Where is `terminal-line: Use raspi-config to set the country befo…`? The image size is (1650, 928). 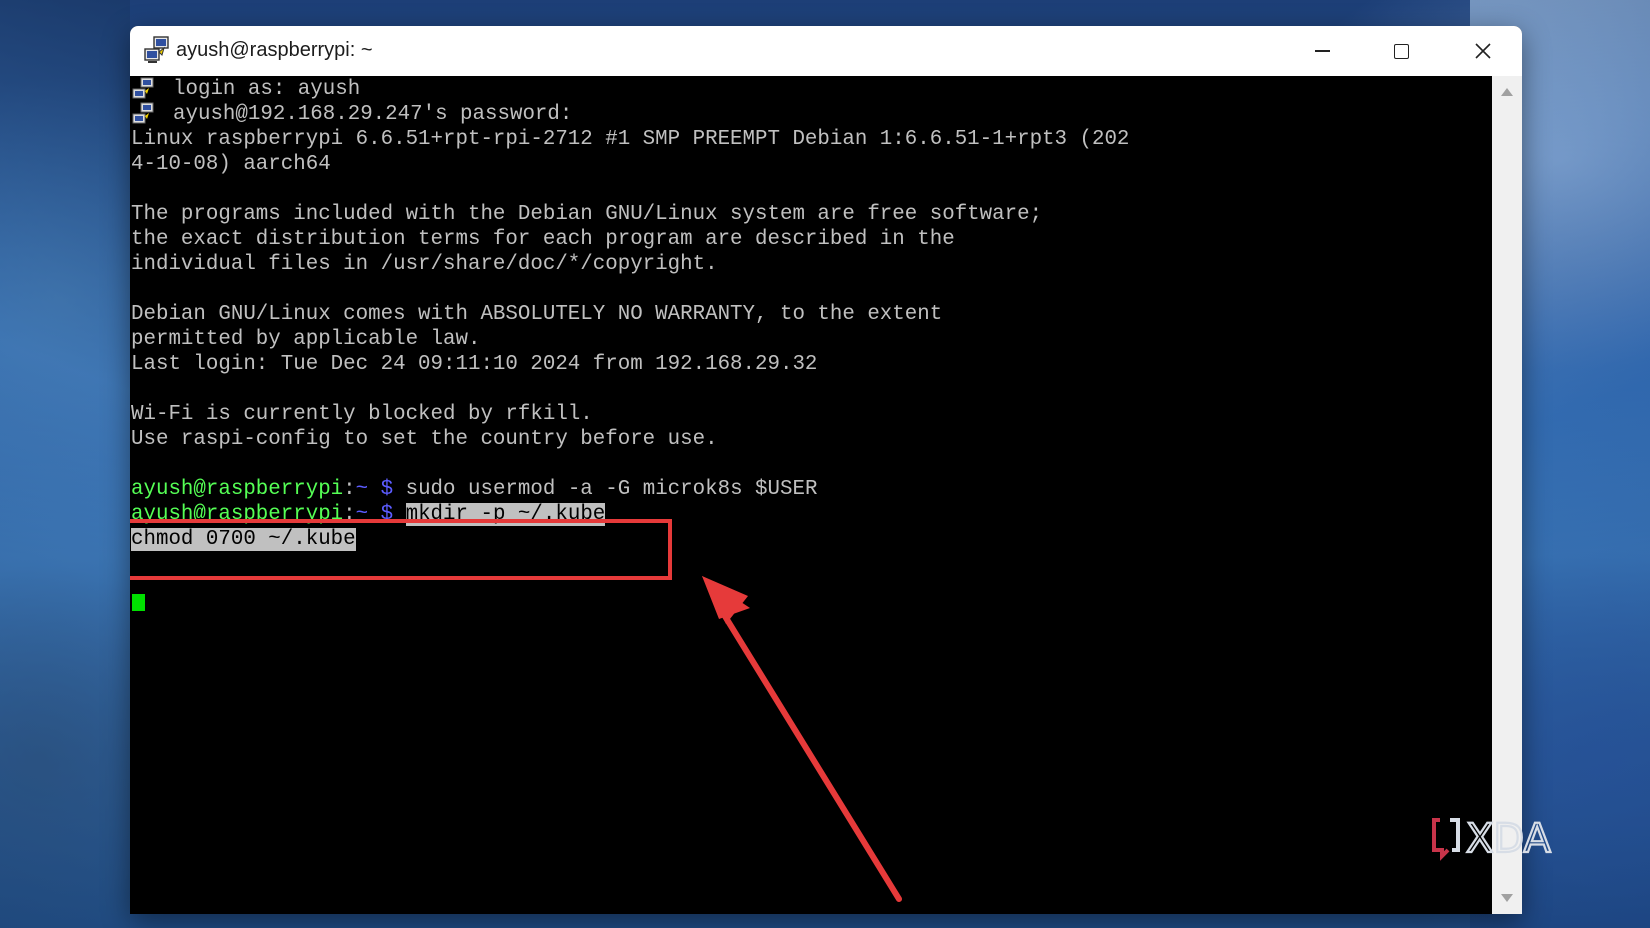 terminal-line: Use raspi-config to set the country befo… is located at coordinates (424, 439).